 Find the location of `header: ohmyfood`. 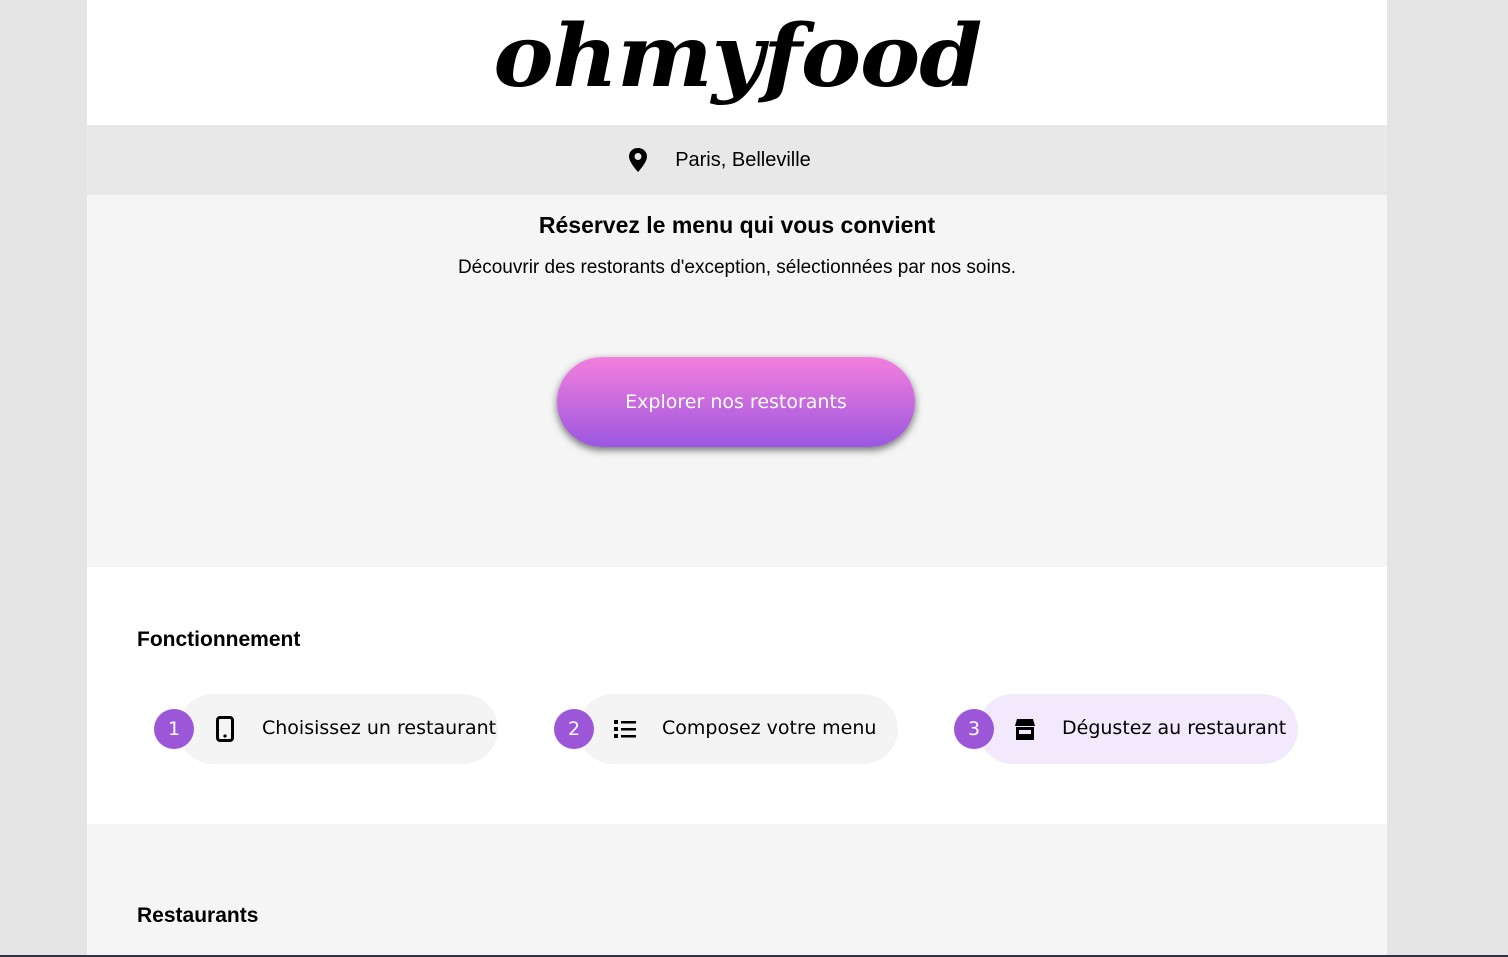

header: ohmyfood is located at coordinates (737, 62).